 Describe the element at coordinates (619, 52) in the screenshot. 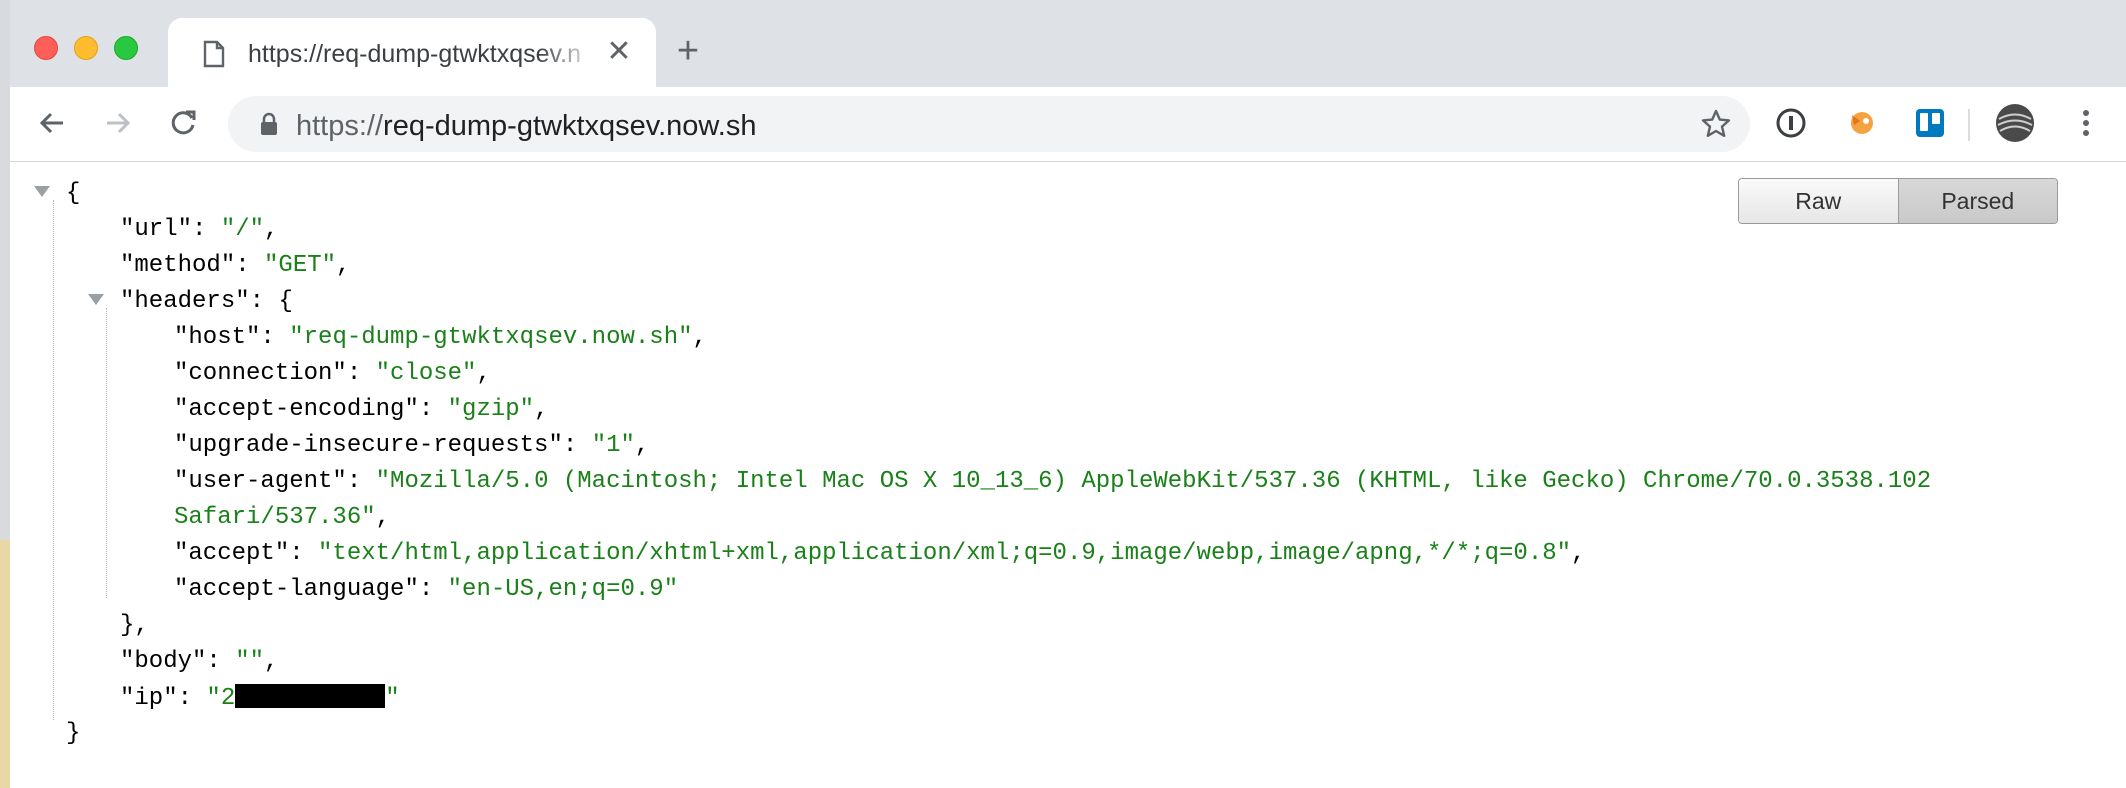

I see `close-tab-icon: ✕` at that location.